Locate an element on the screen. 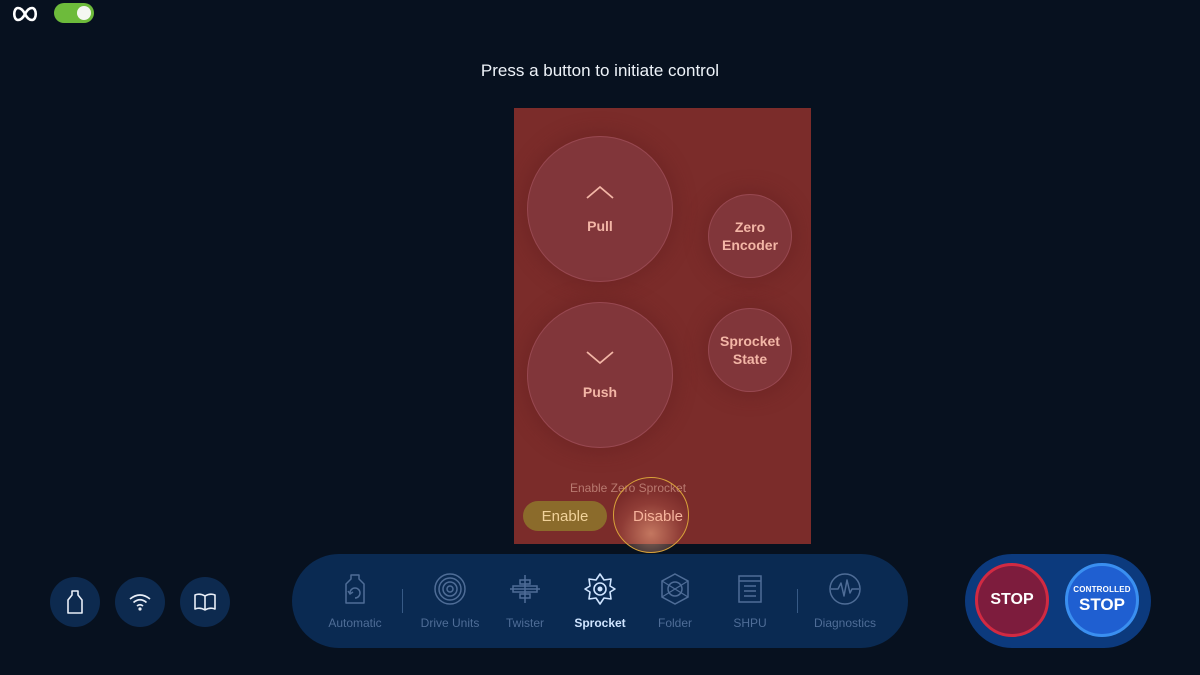  enable-button: Enable is located at coordinates (565, 516).